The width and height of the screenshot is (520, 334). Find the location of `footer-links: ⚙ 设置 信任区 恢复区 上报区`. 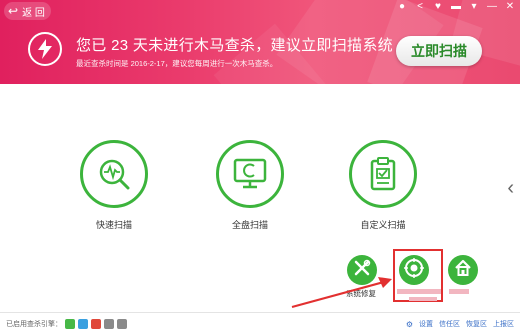

footer-links: ⚙ 设置 信任区 恢复区 上报区 is located at coordinates (460, 323).